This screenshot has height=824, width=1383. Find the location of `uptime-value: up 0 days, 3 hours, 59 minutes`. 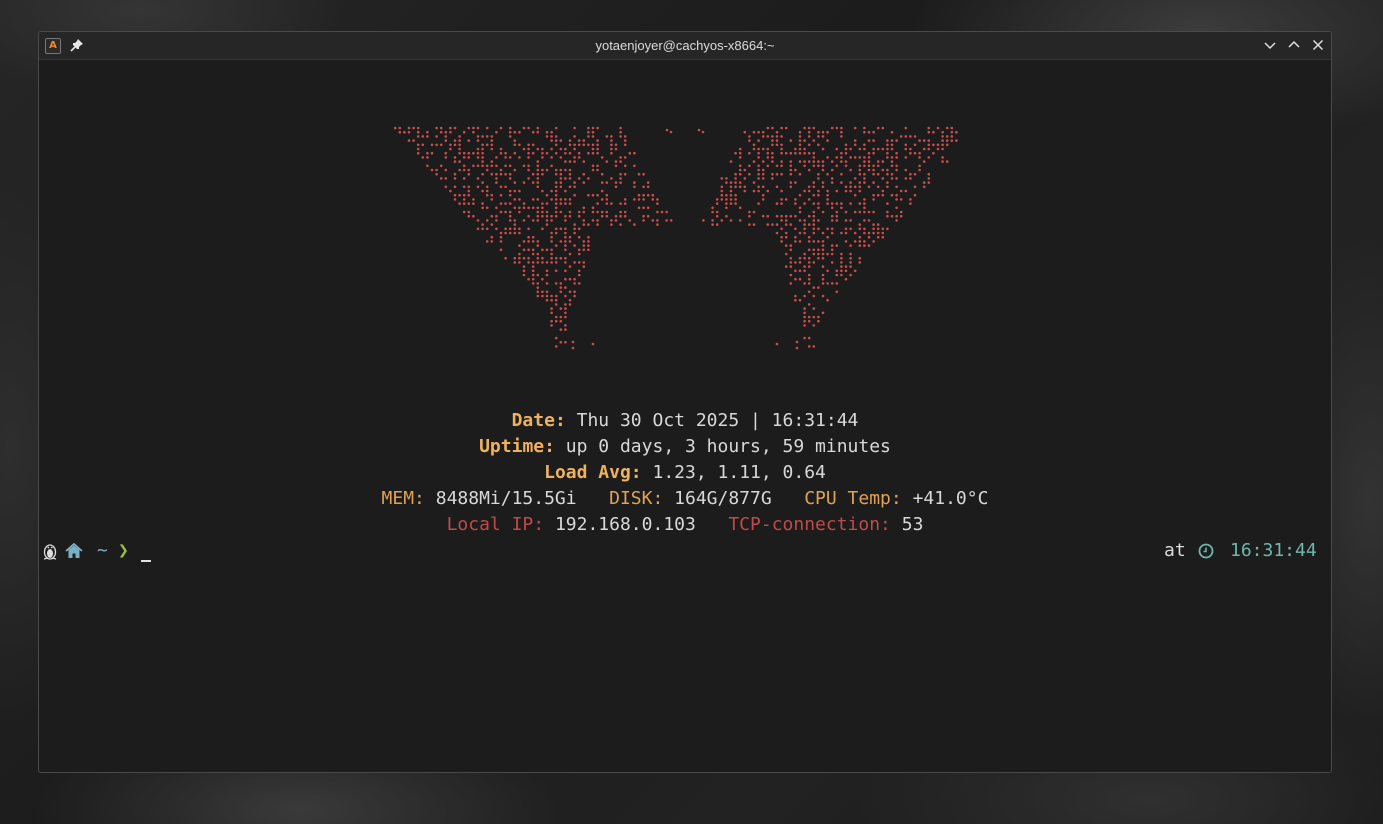

uptime-value: up 0 days, 3 hours, 59 minutes is located at coordinates (722, 446).